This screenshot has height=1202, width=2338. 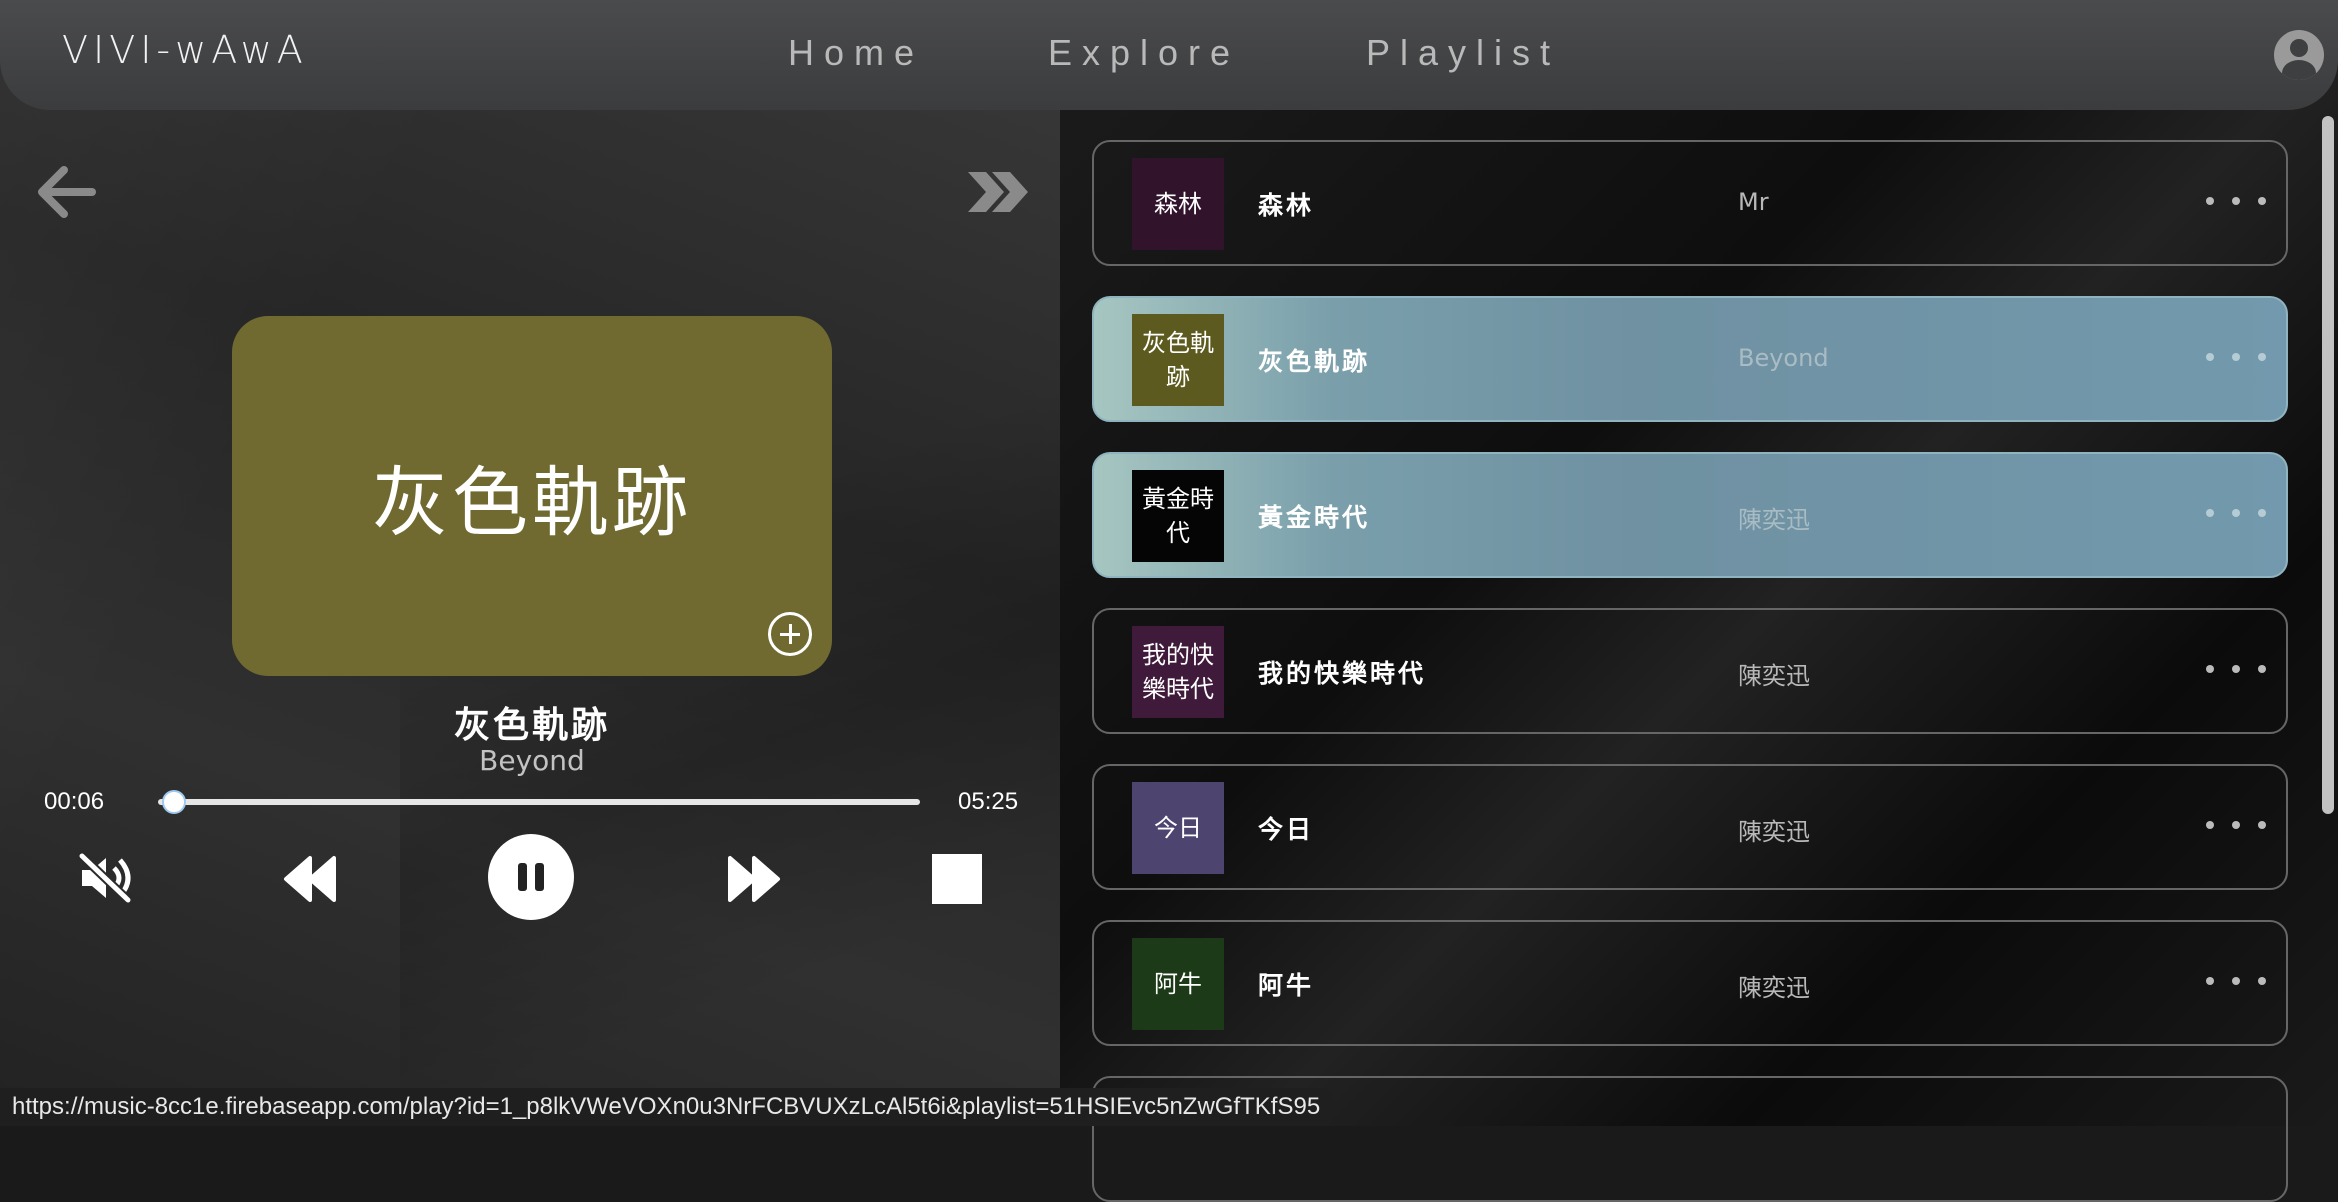 I want to click on nav-playlist: Playlist, so click(x=1463, y=53).